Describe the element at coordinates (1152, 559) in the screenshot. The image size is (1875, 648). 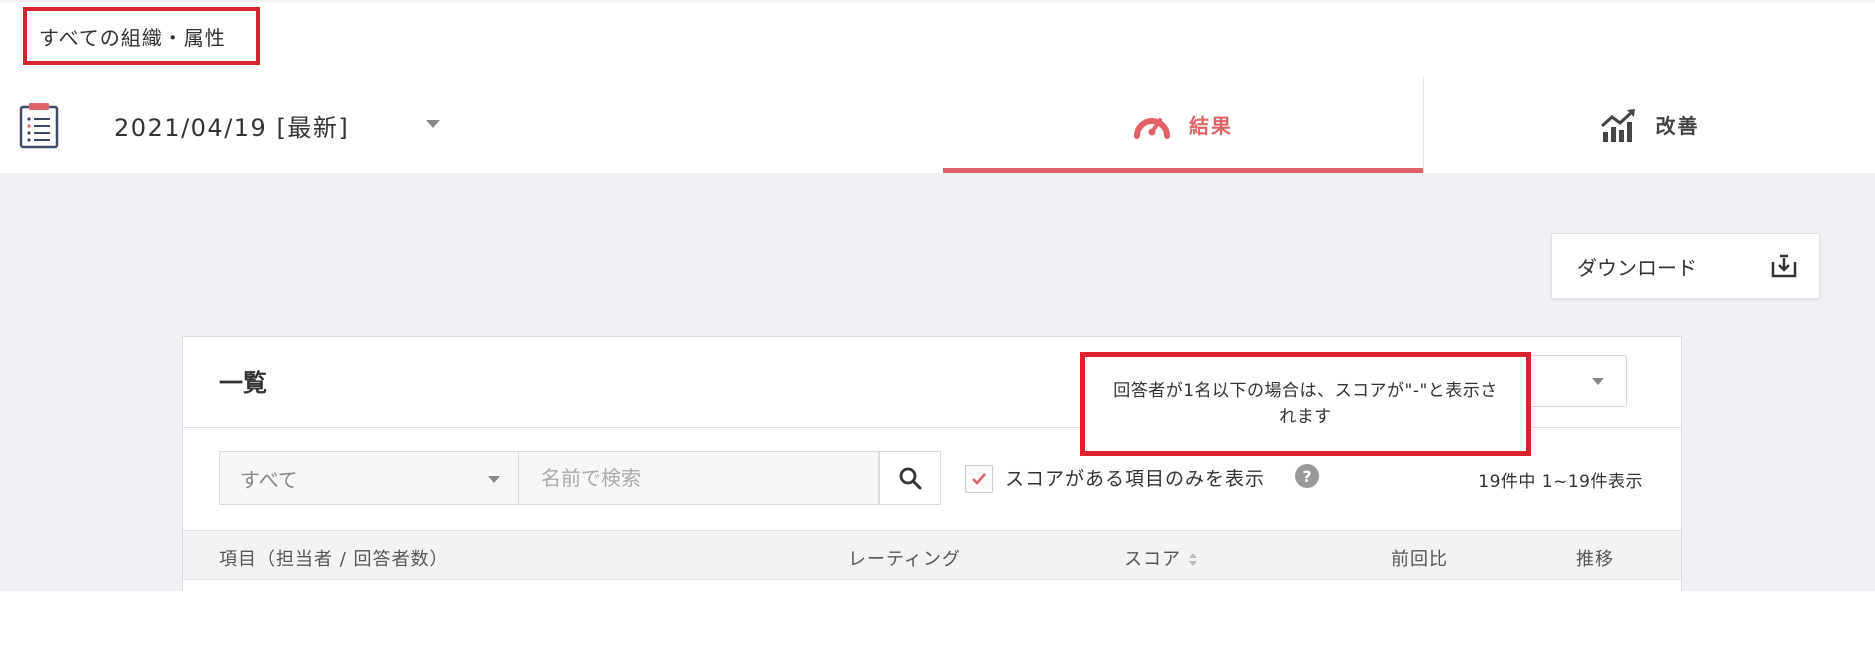
I see `column-header-score: スコア` at that location.